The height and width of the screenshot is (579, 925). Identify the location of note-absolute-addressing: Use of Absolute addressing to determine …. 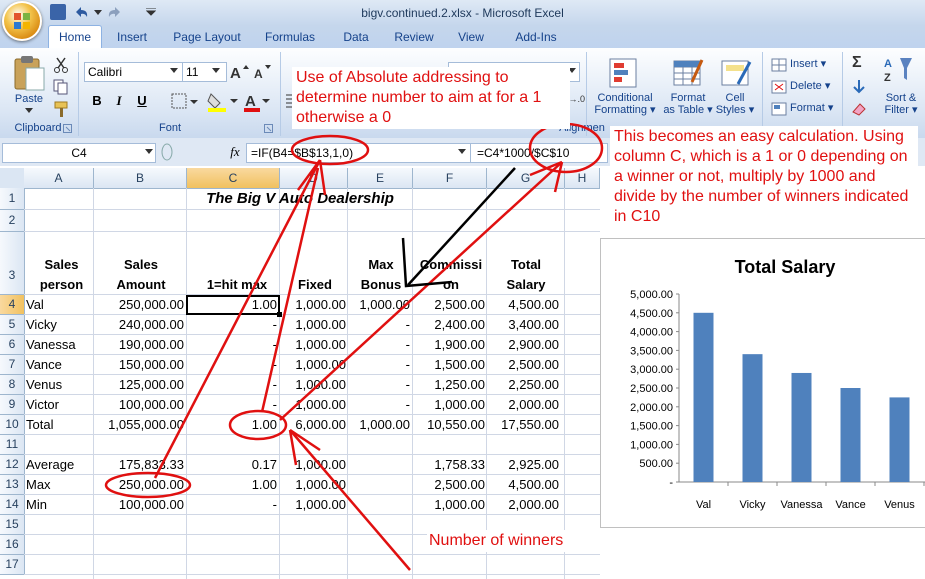
(431, 98).